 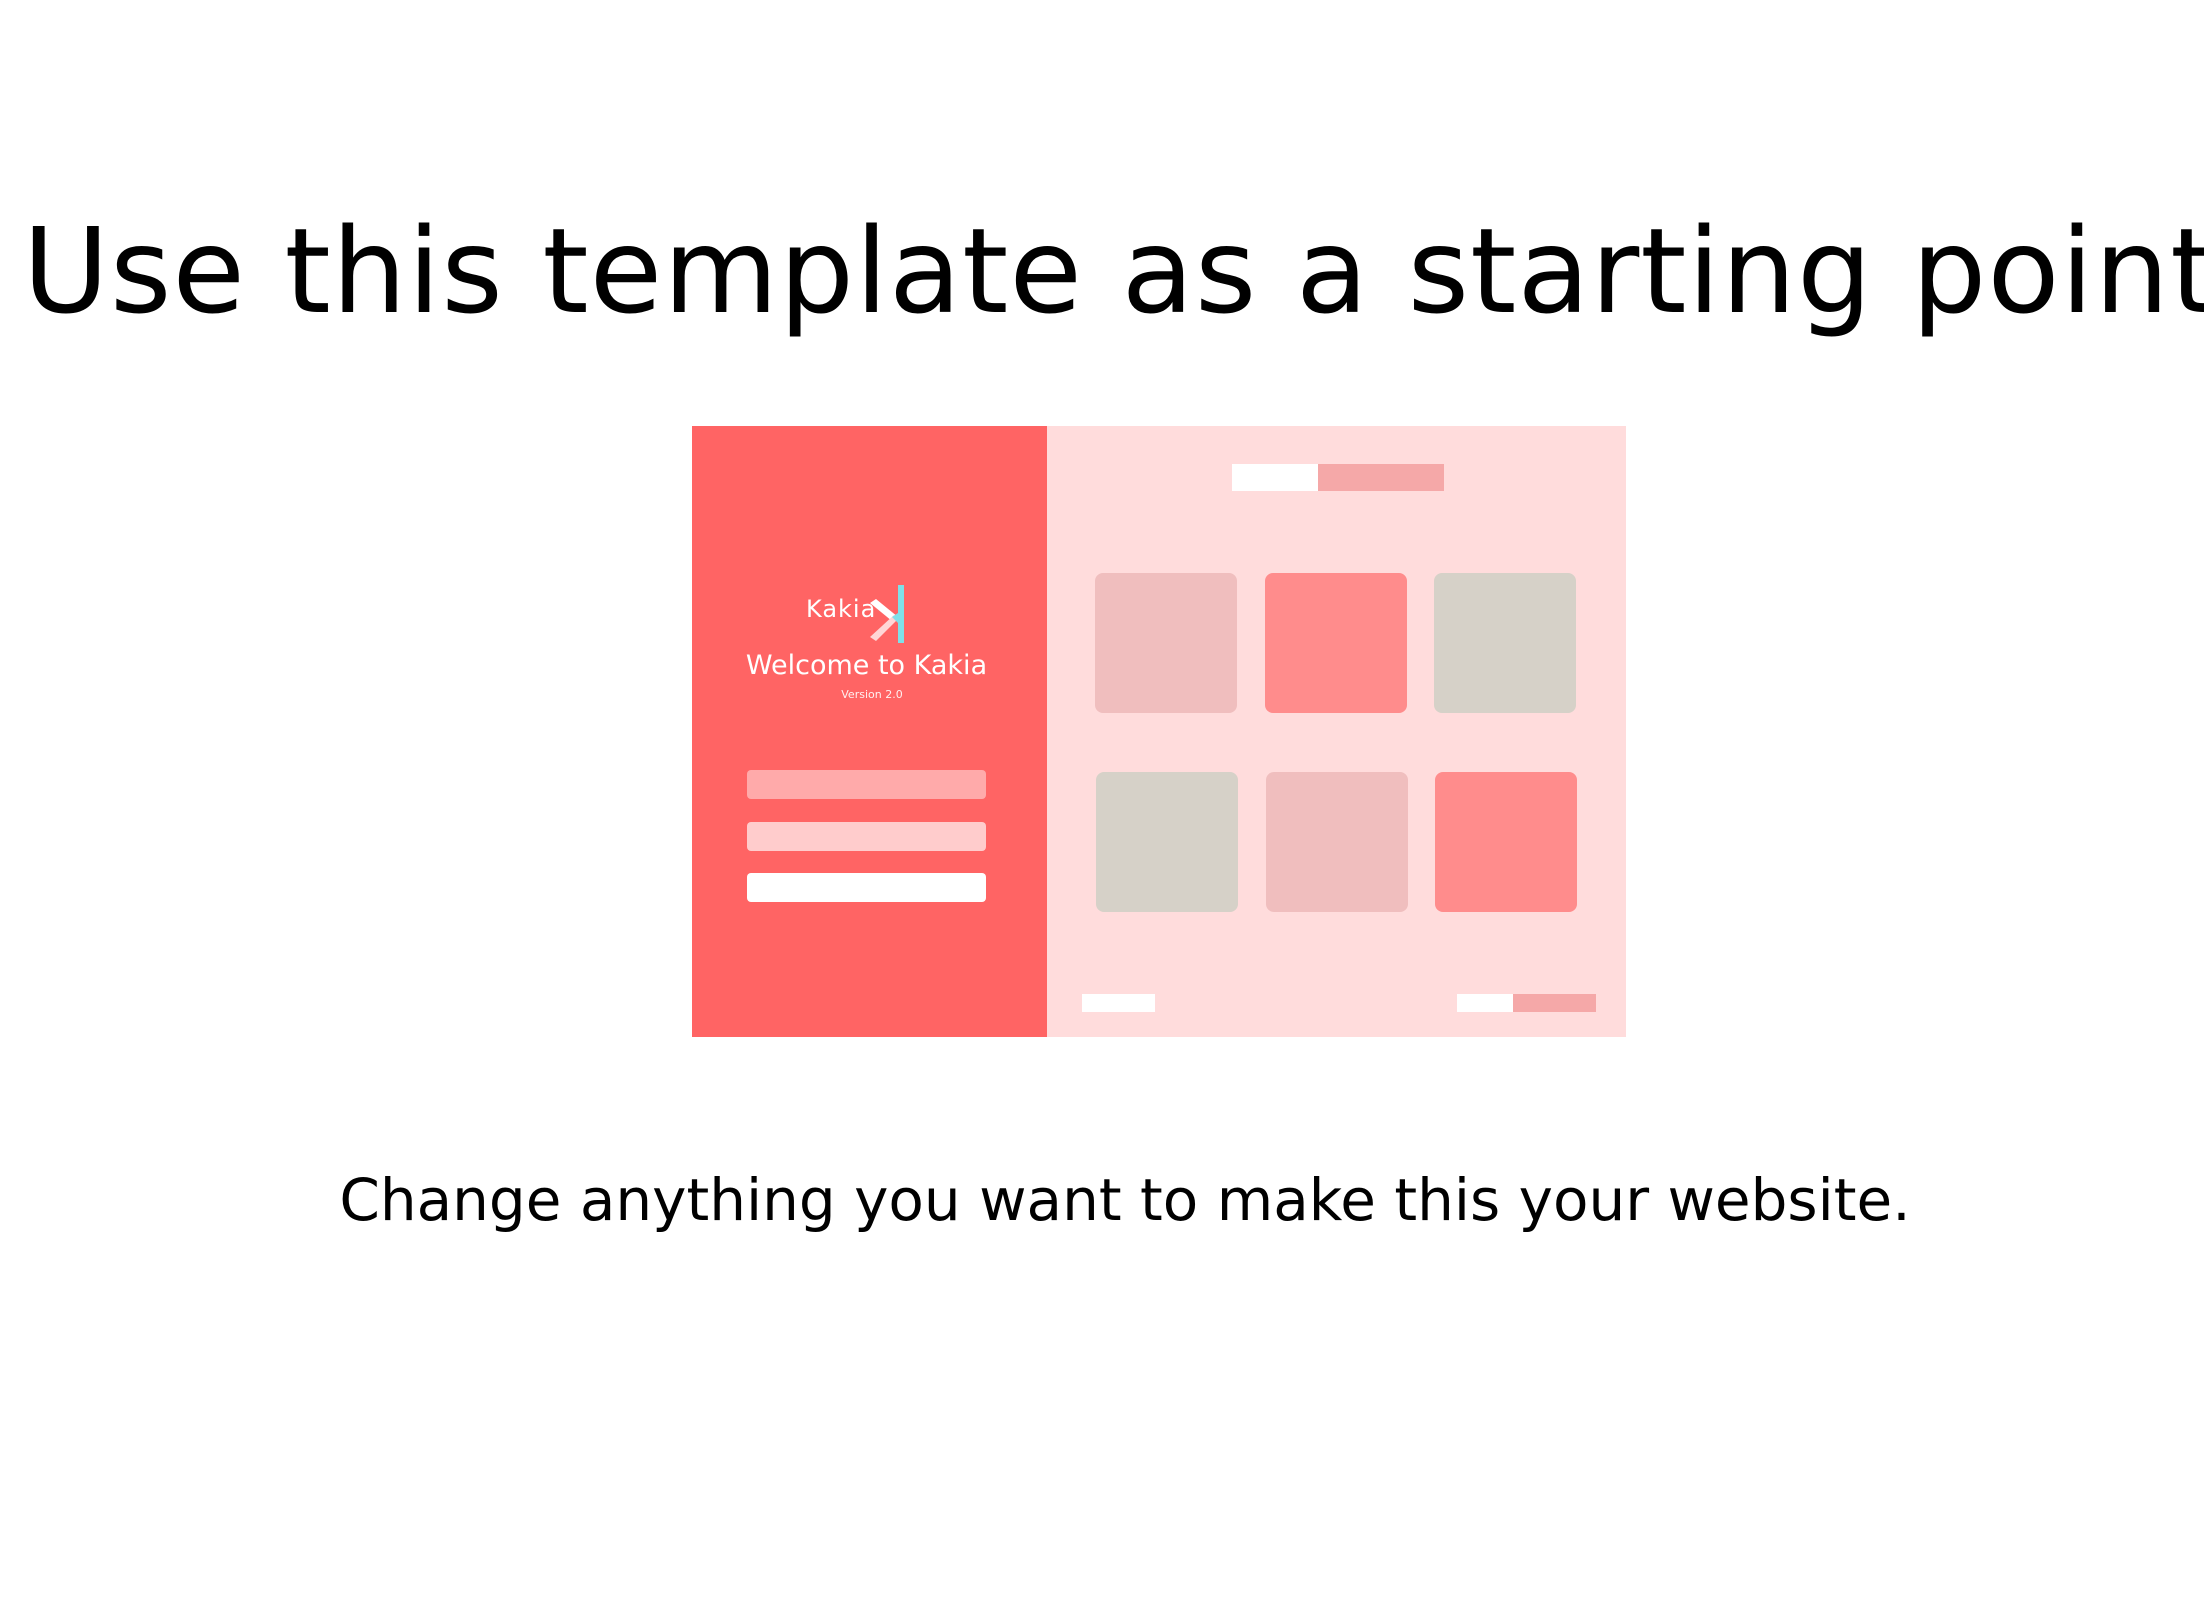 What do you see at coordinates (1275, 477) in the screenshot?
I see `preview-top-bar-left` at bounding box center [1275, 477].